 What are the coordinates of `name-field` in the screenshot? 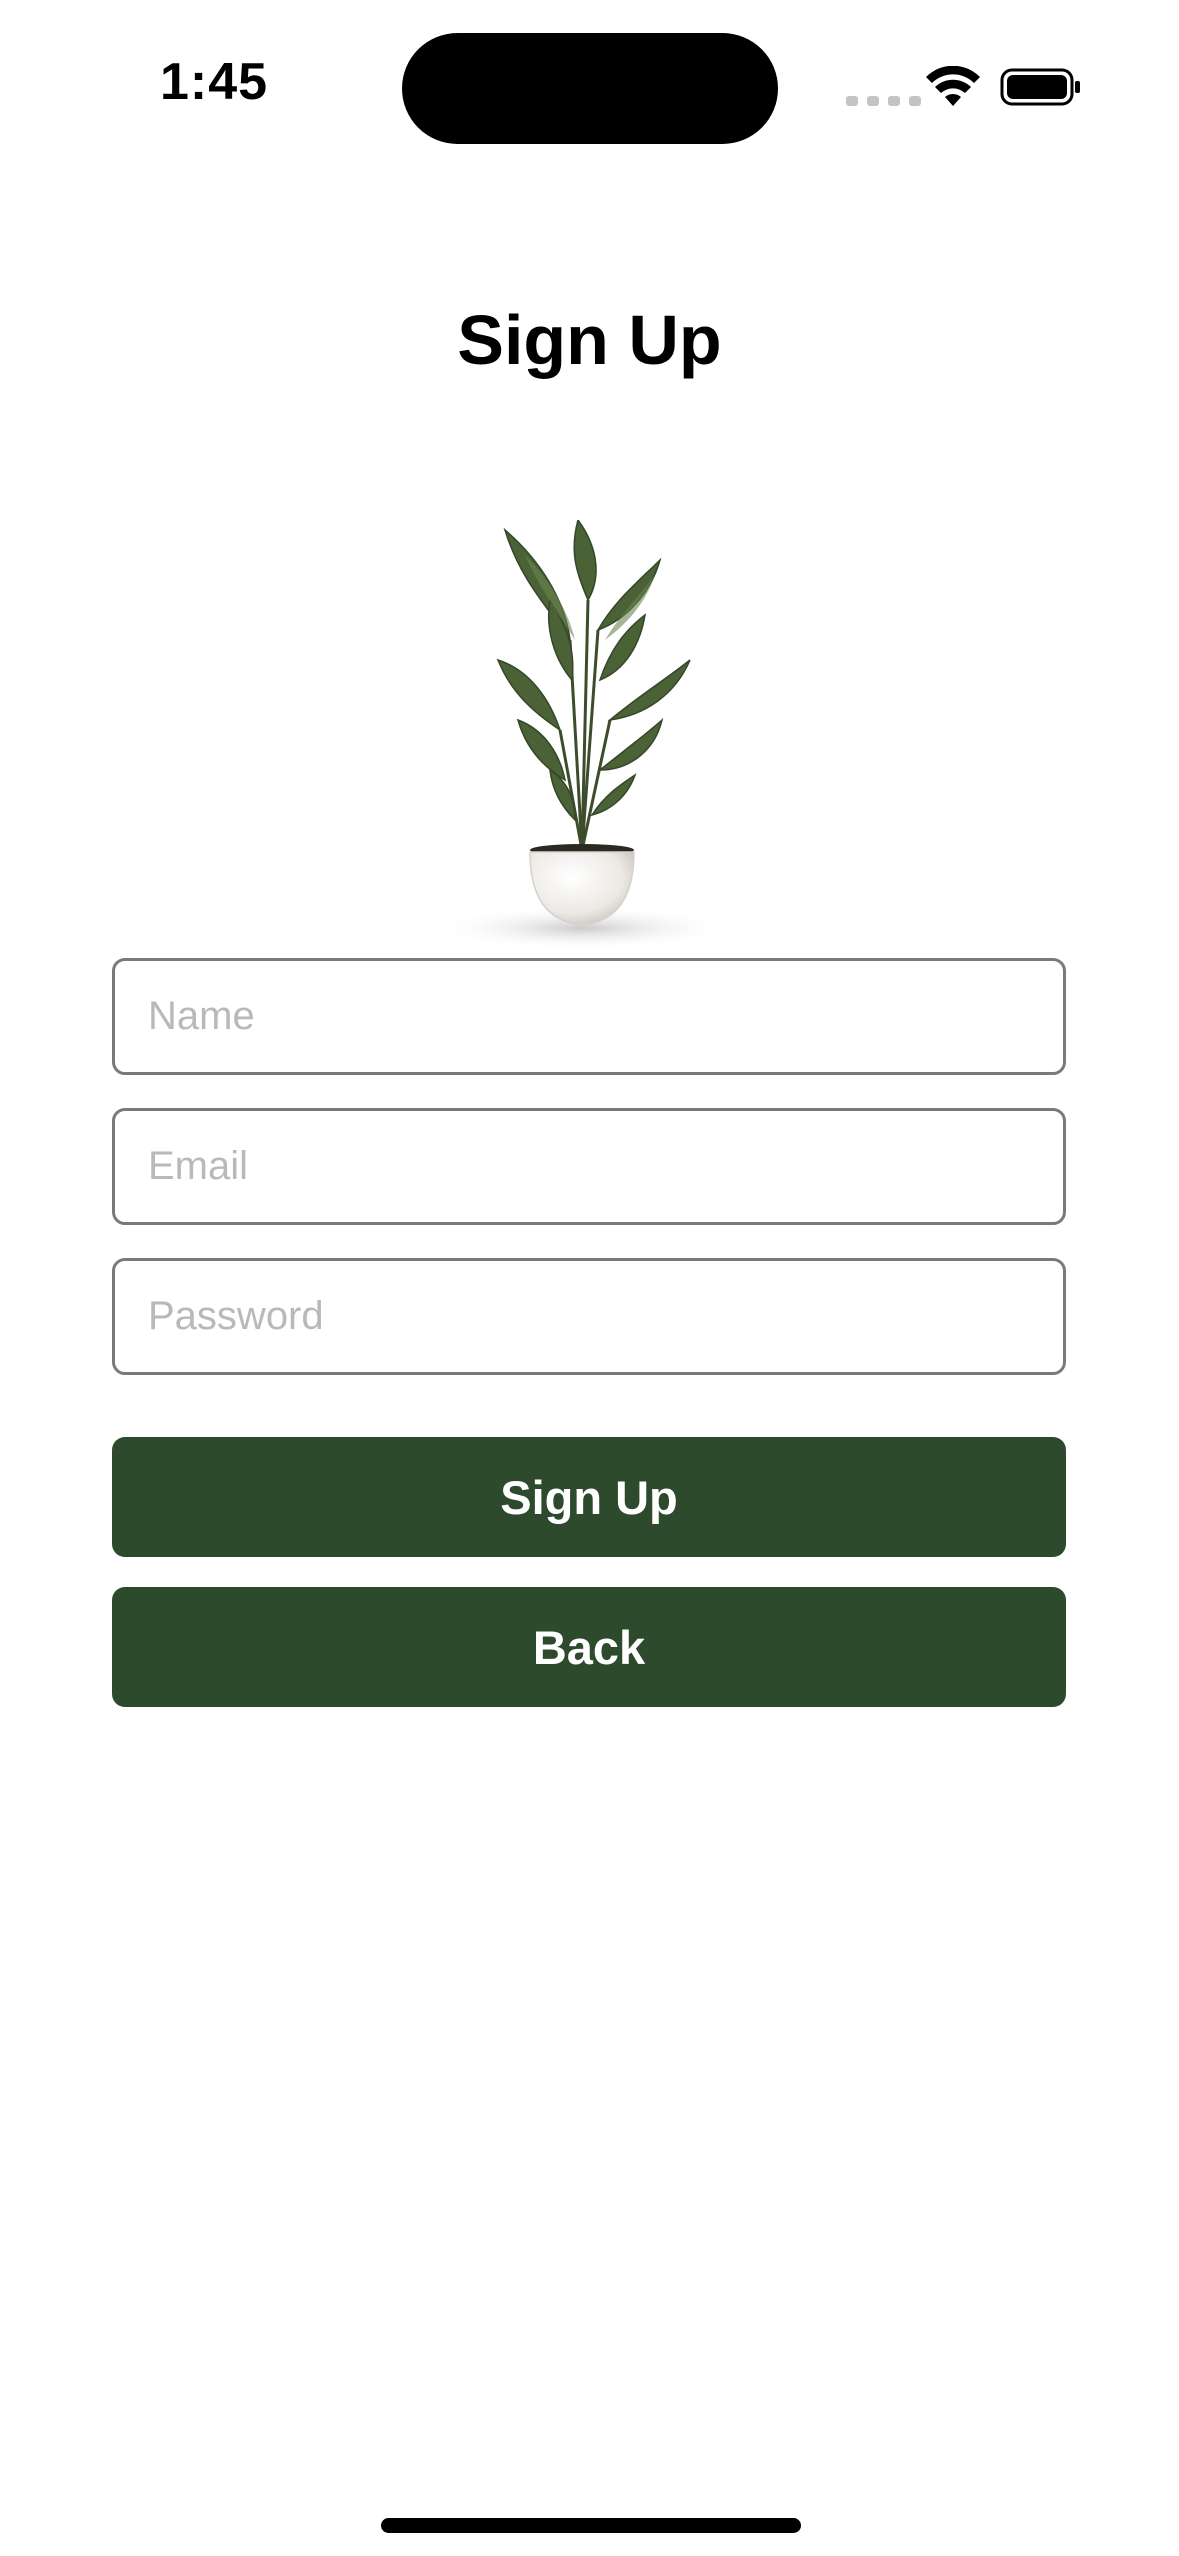 It's located at (589, 1016).